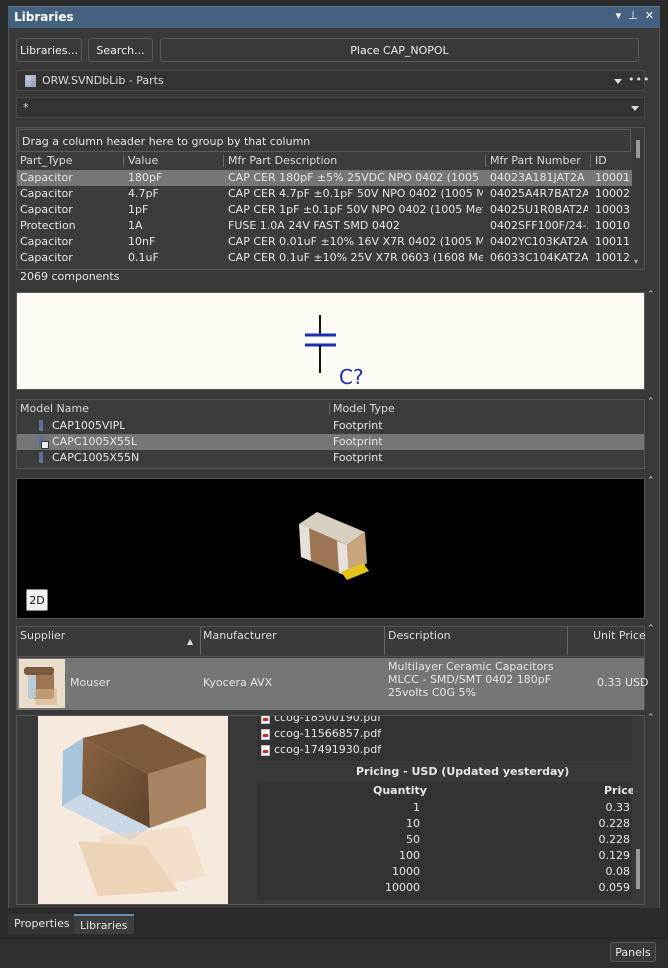  I want to click on table-cell: 04025U1R0BAT2A, so click(539, 209).